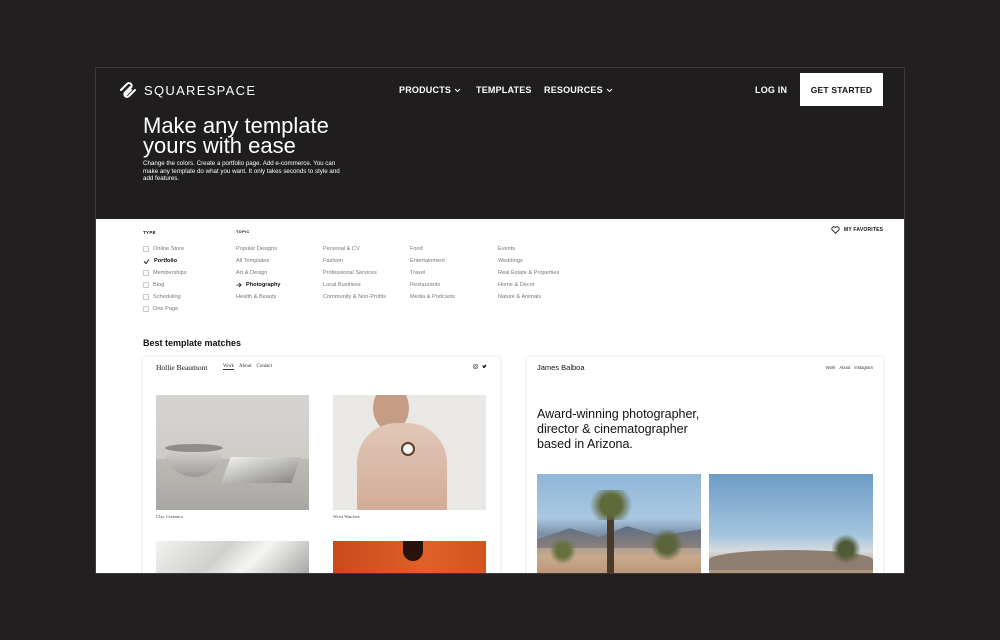  I want to click on type-filter-label: TYPE, so click(149, 232).